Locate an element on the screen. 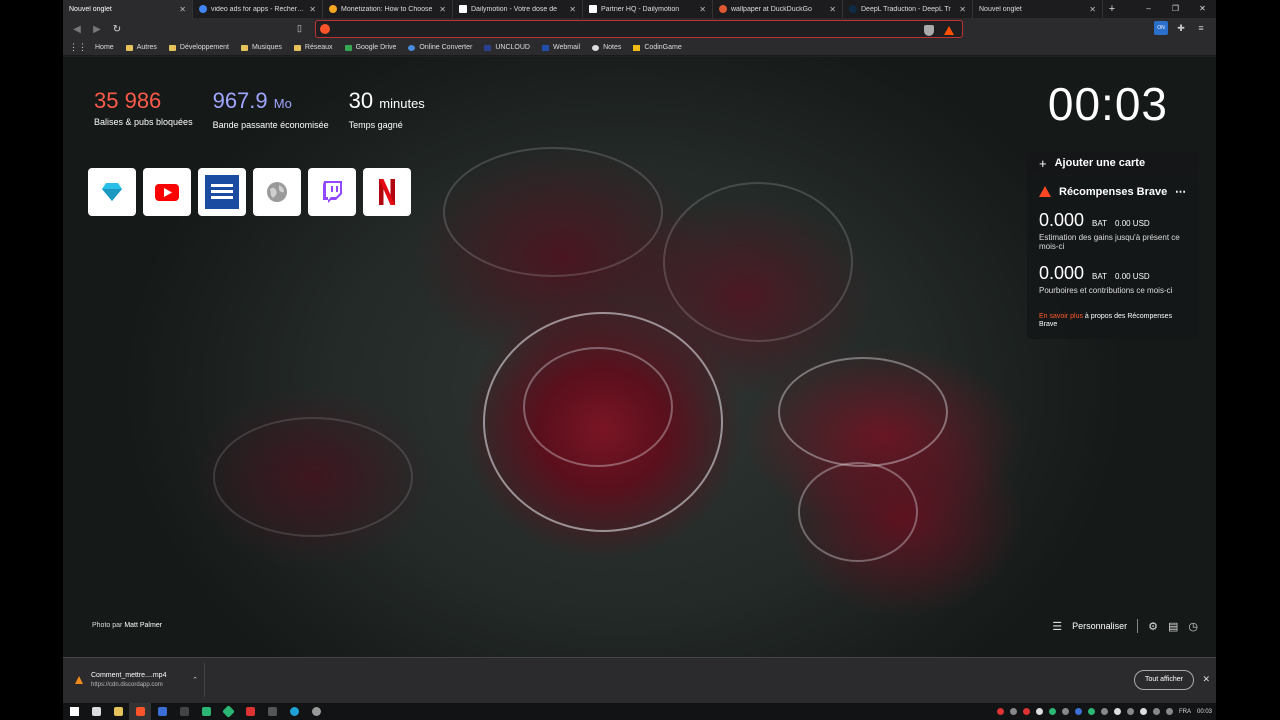 This screenshot has height=720, width=1280. sliders-icon: ☰ is located at coordinates (1057, 626).